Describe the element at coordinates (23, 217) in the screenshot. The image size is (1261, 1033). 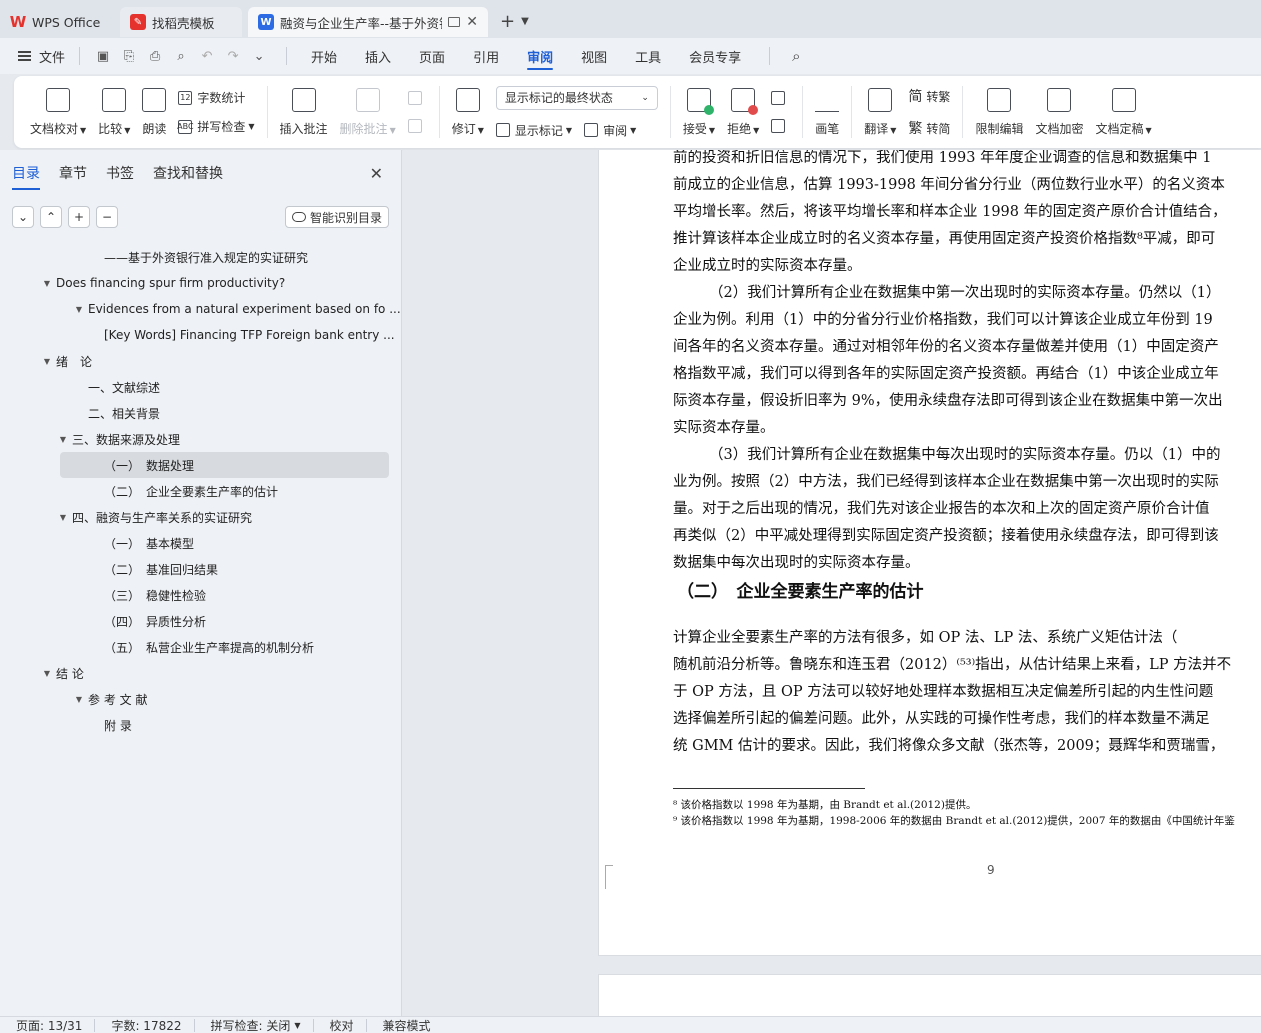
I see `expand-down-icon: ⌄` at that location.